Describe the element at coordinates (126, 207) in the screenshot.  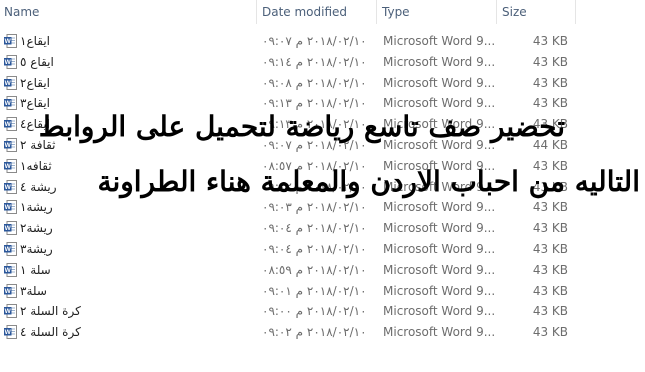
I see `file-name-cell: W ريشة١` at that location.